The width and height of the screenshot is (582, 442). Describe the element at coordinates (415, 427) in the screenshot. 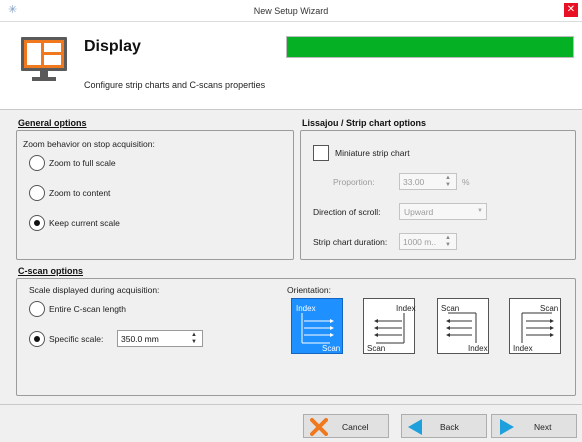

I see `back-arrow-icon` at that location.